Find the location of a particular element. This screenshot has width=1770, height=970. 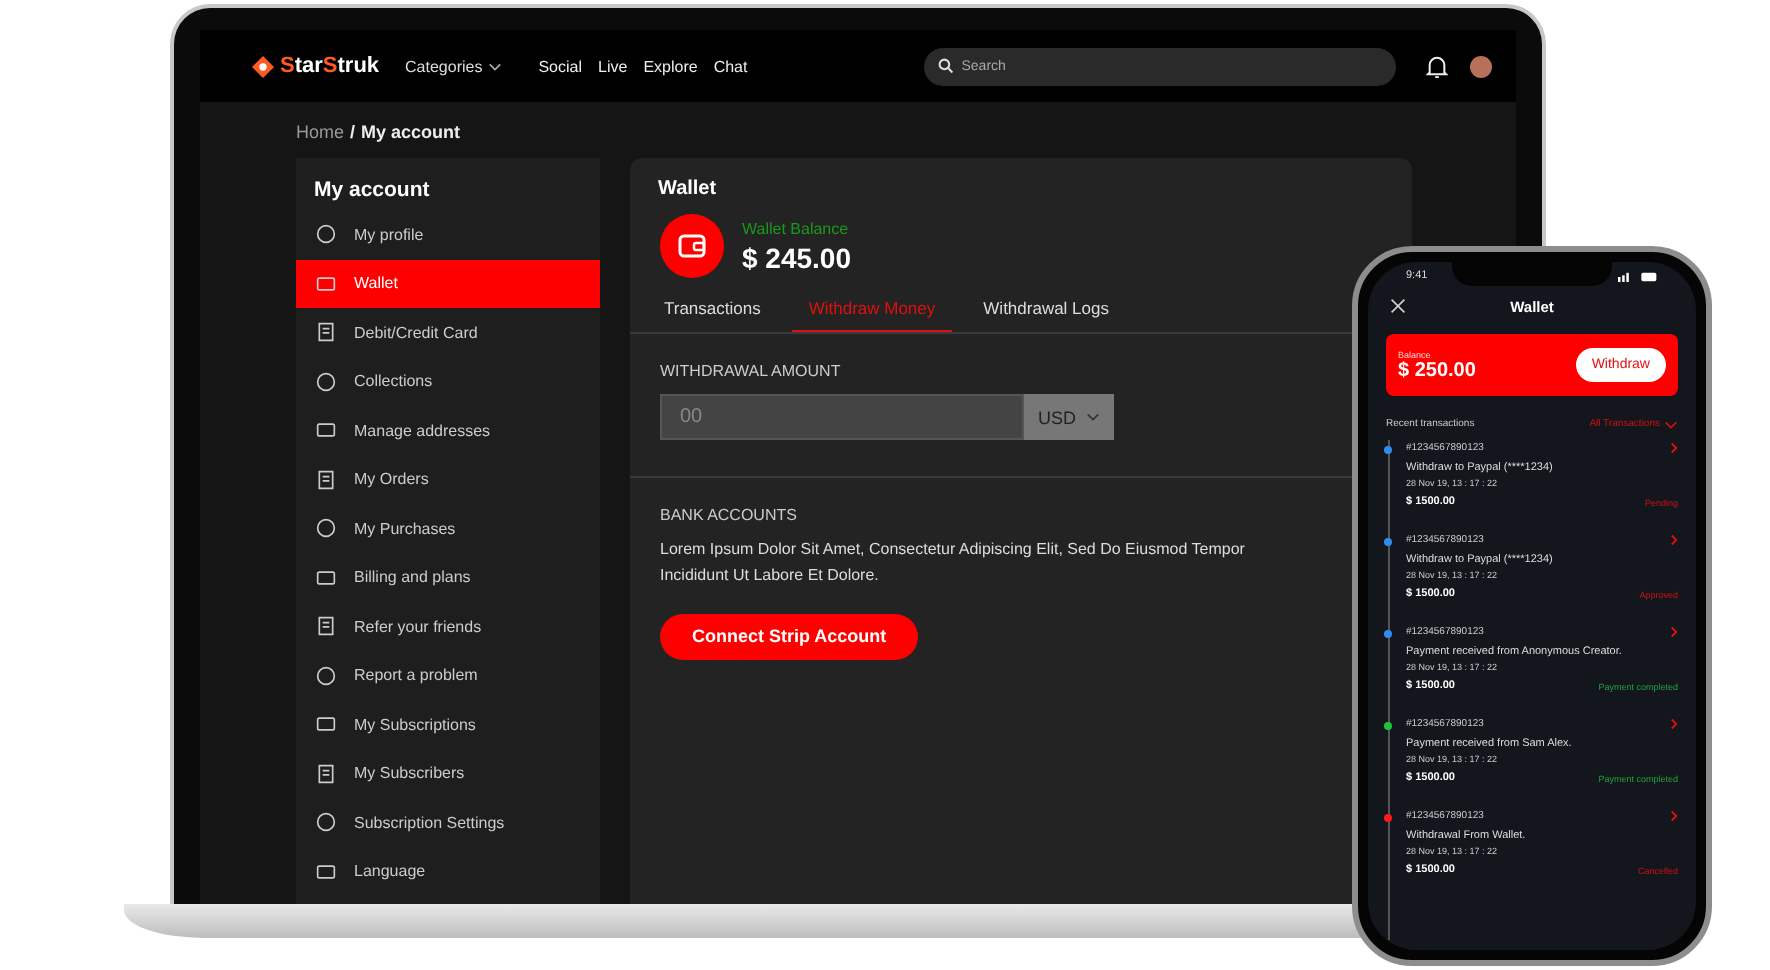

wallet-title: Wallet is located at coordinates (687, 189).